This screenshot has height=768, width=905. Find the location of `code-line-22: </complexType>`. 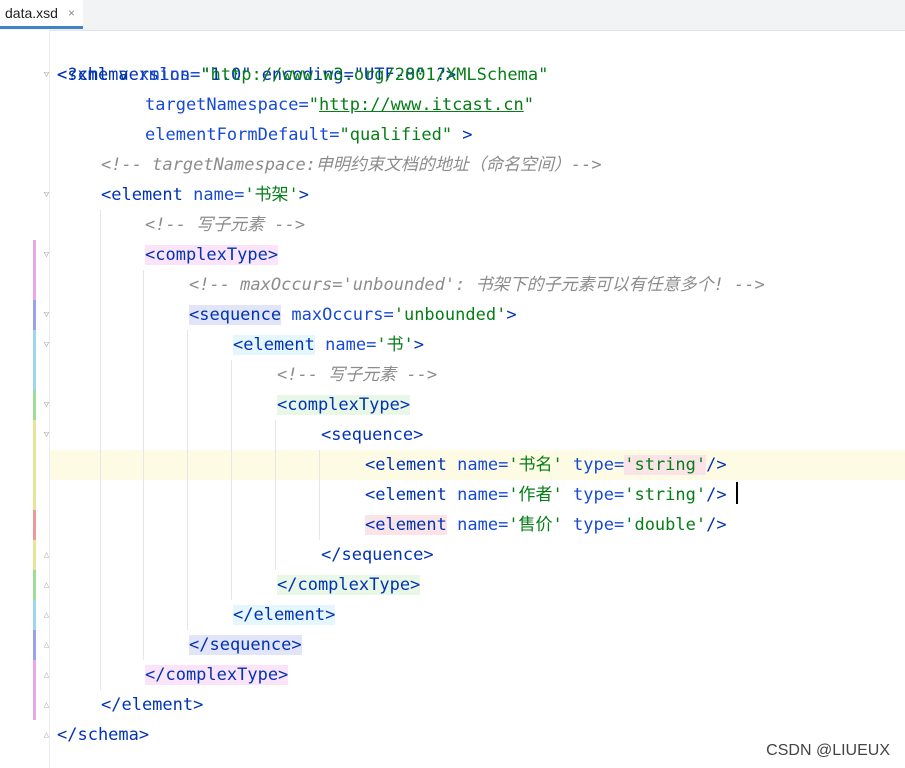

code-line-22: </complexType> is located at coordinates (173, 675).